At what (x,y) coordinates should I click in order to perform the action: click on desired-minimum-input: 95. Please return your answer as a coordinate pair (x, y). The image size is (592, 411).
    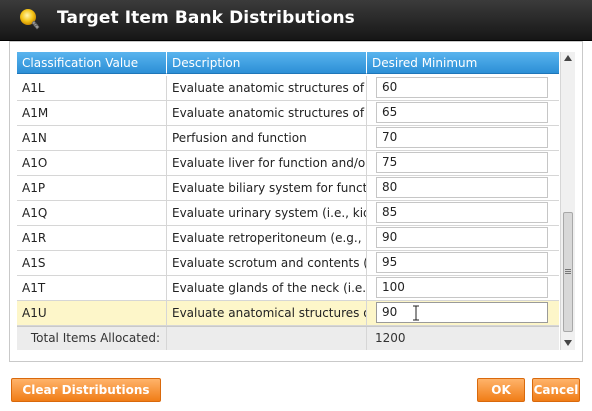
    Looking at the image, I should click on (462, 262).